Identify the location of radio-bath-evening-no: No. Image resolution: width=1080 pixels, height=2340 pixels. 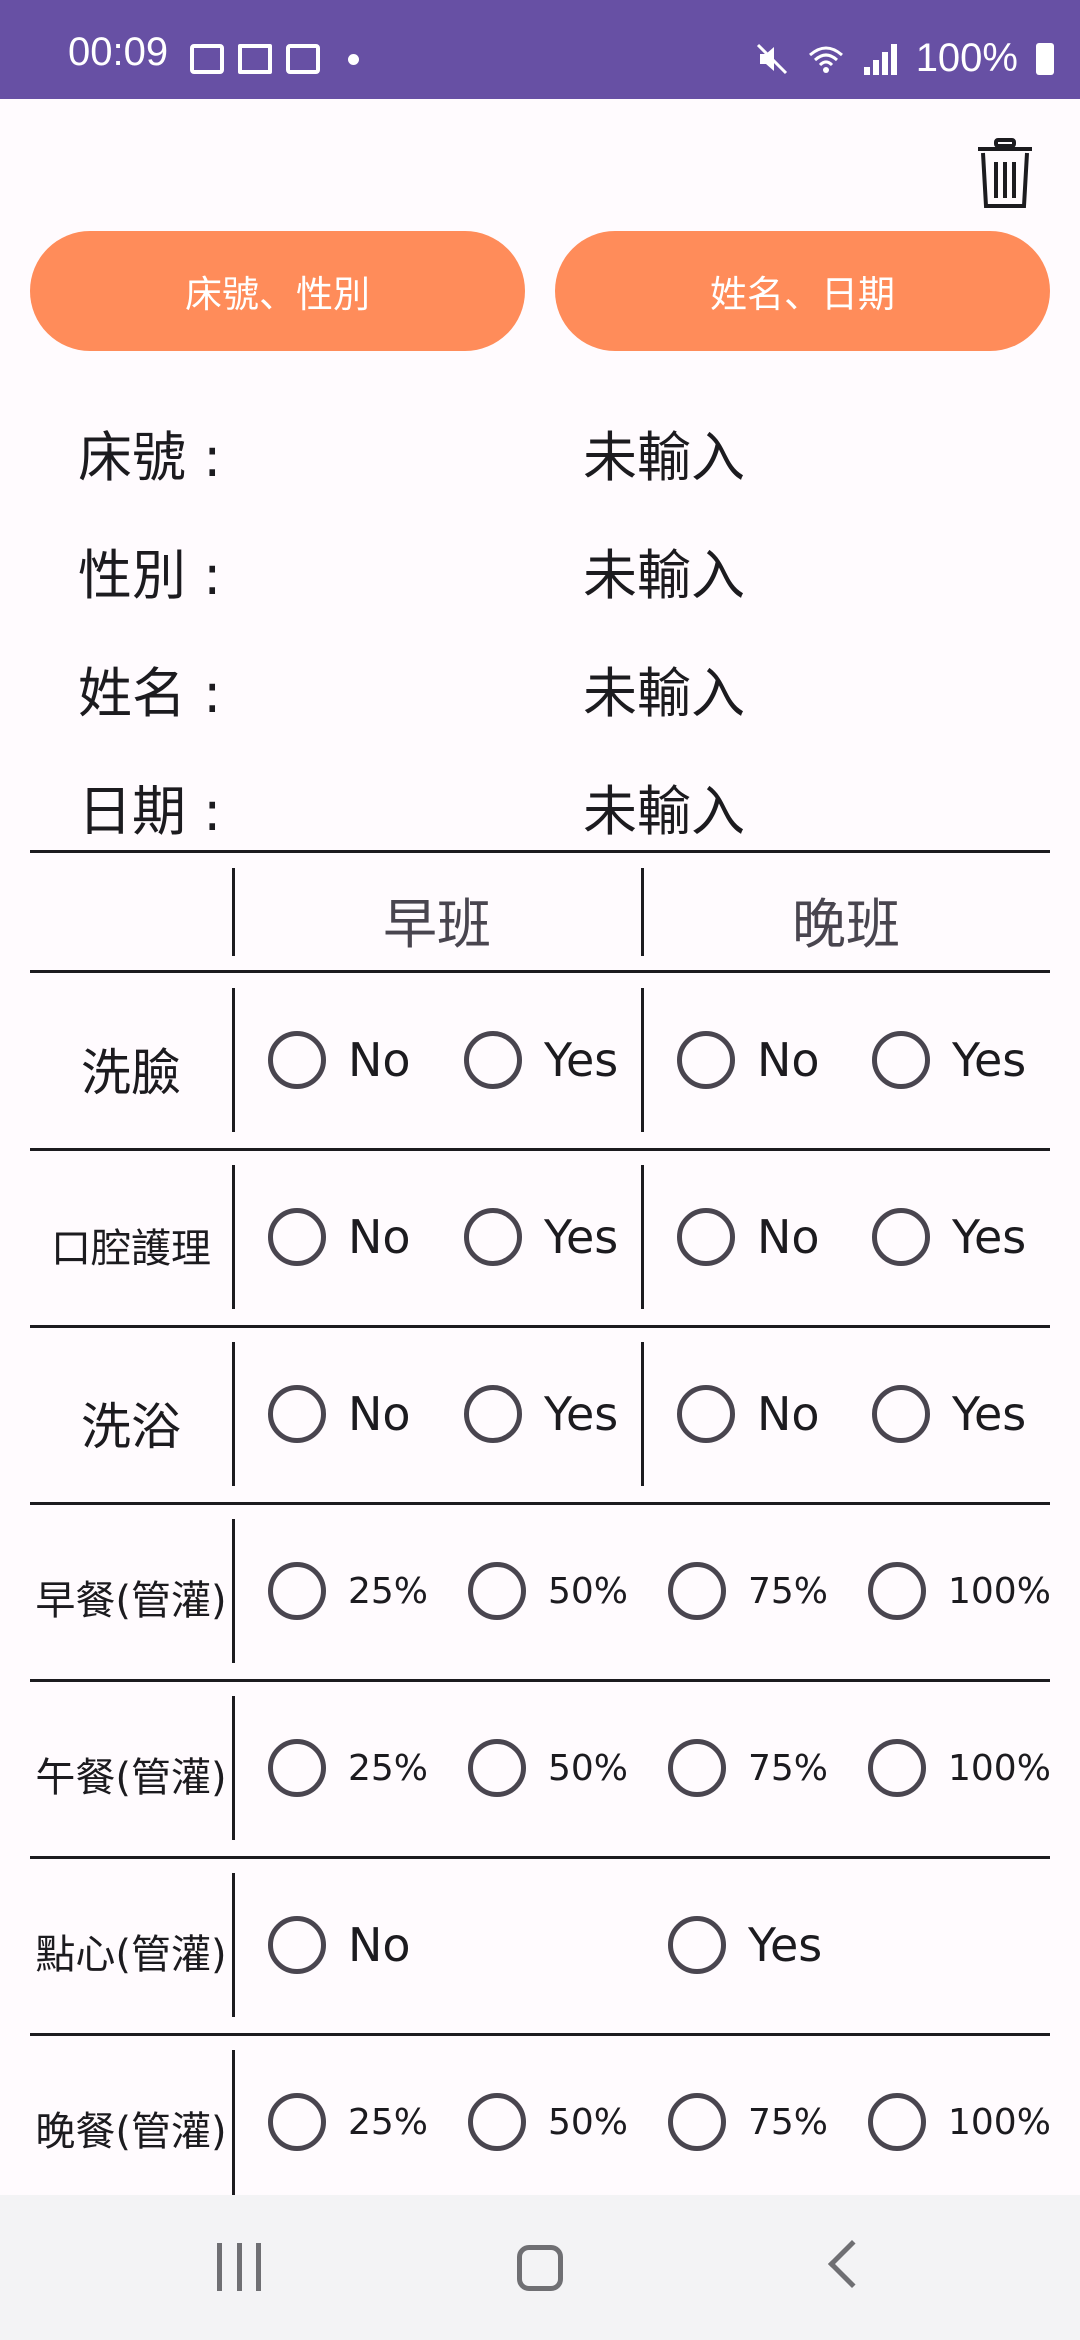
(748, 1414).